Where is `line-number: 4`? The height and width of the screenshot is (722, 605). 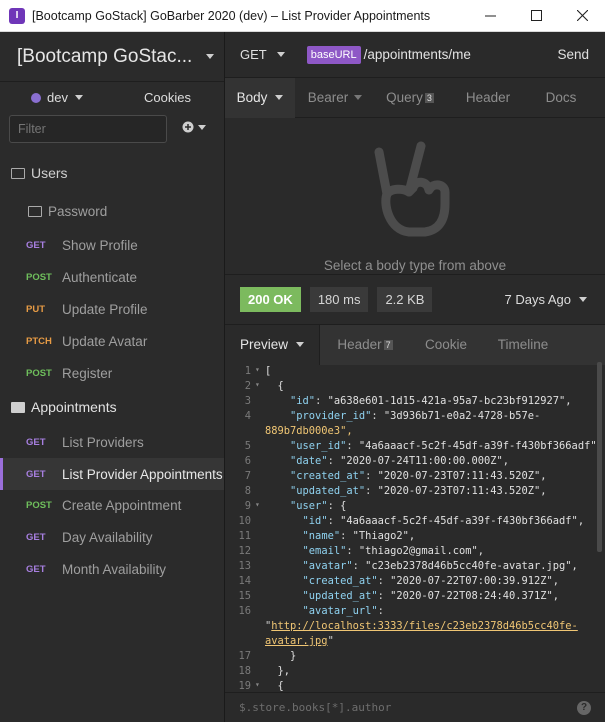
line-number: 4 is located at coordinates (247, 416).